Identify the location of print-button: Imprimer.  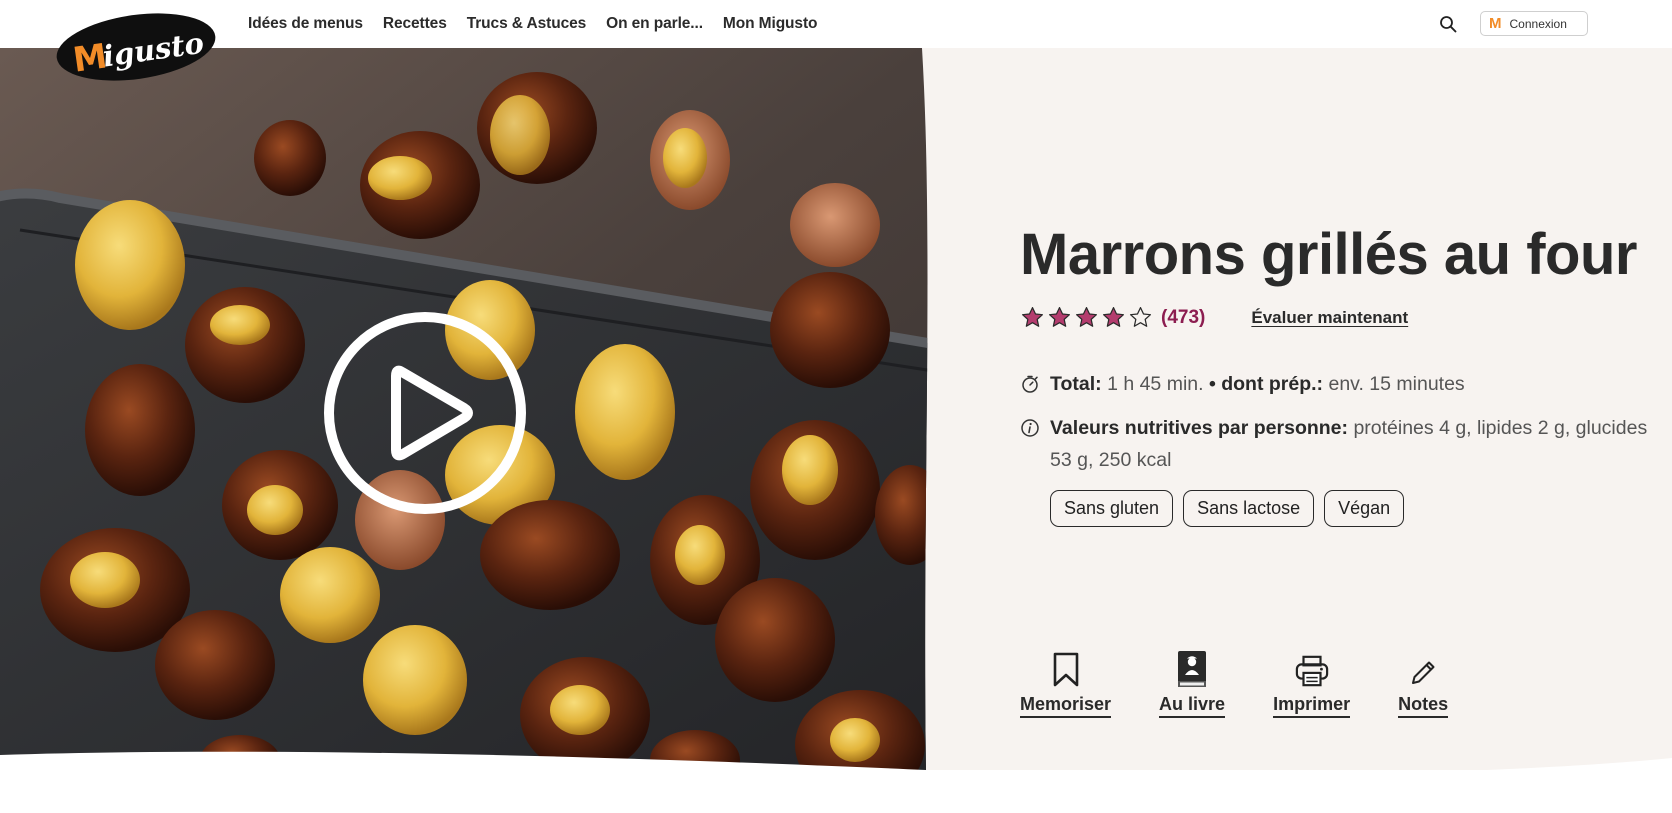
(1312, 684).